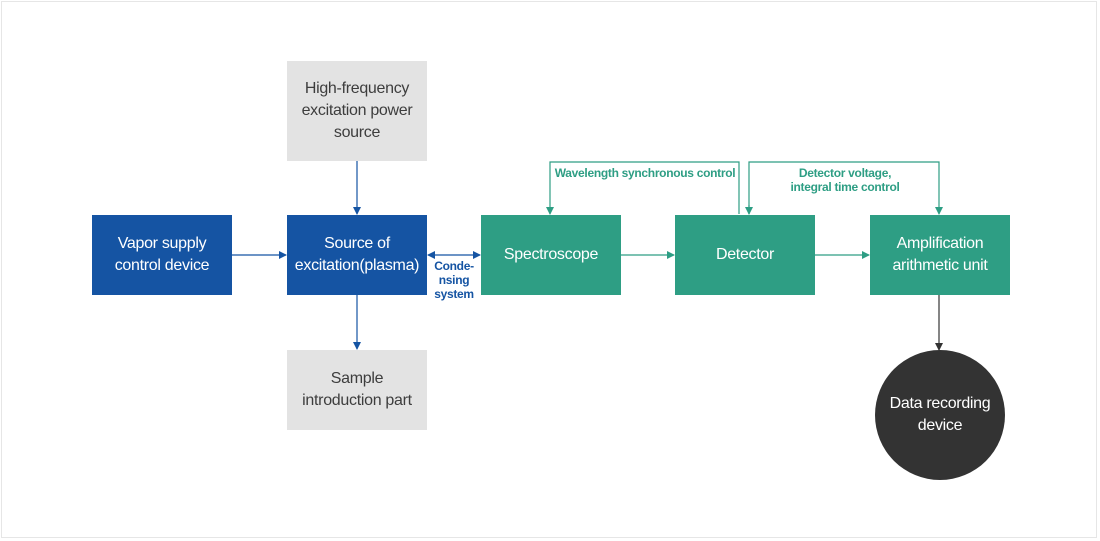  I want to click on node-label: Detector, so click(745, 254).